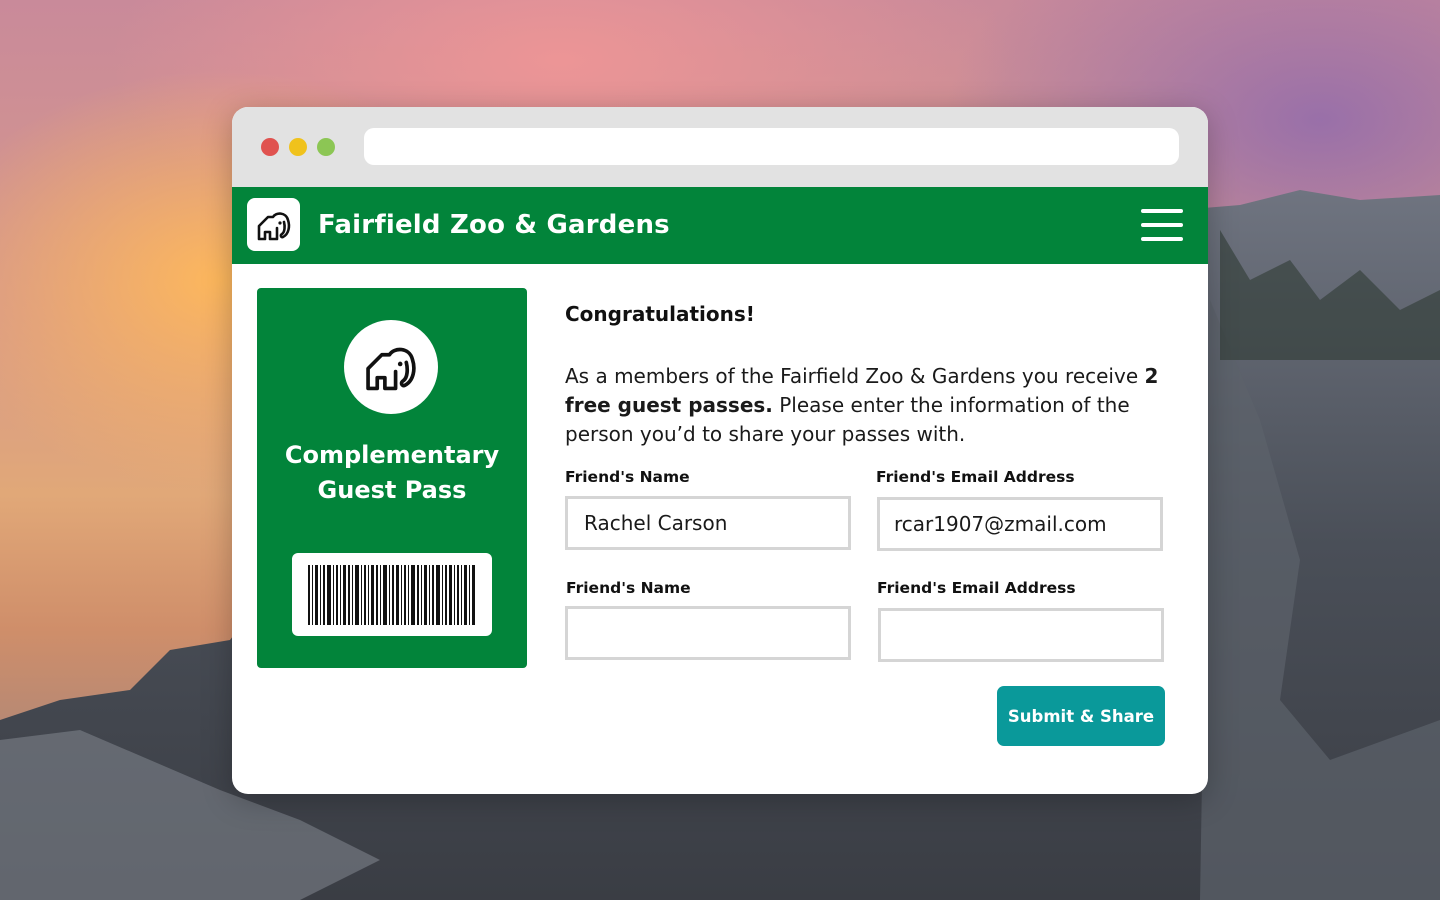 This screenshot has height=900, width=1440. I want to click on barcode, so click(392, 594).